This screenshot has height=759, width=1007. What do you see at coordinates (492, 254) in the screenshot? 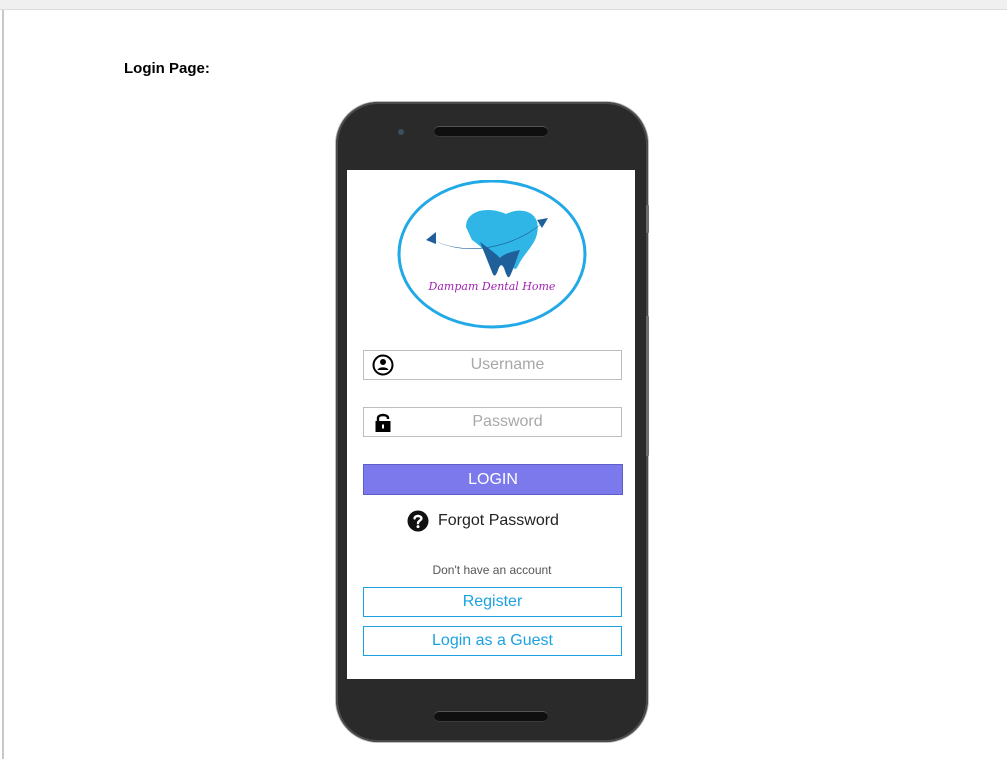
I see `app-logo: Dampam Dental Home` at bounding box center [492, 254].